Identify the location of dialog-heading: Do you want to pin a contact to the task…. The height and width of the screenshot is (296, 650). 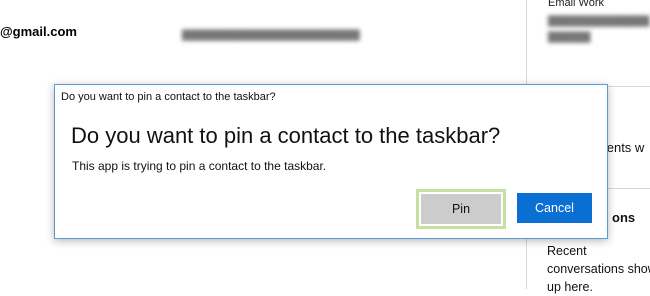
(286, 135).